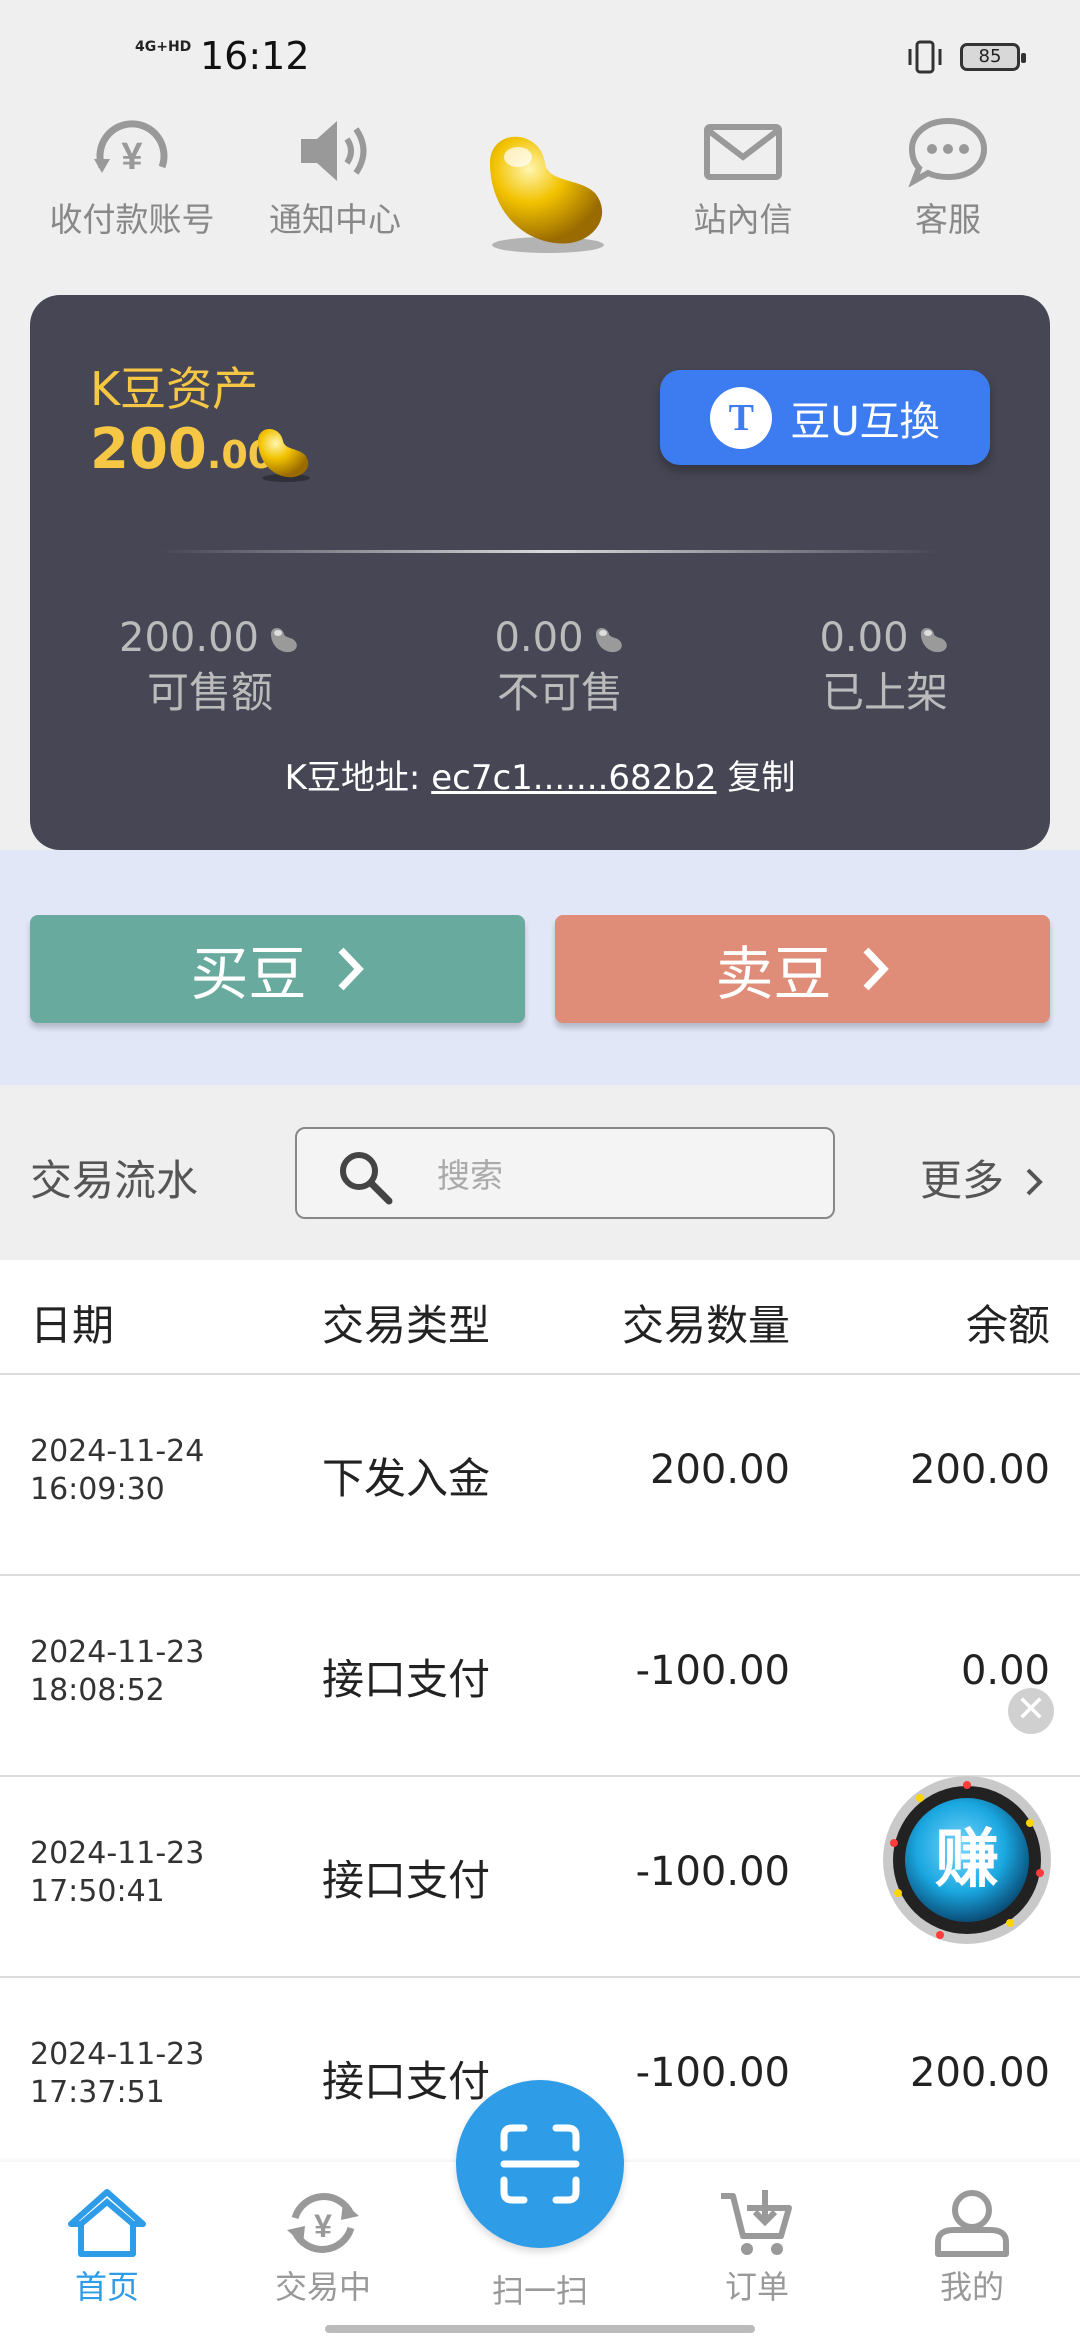  What do you see at coordinates (107, 2223) in the screenshot?
I see `home-icon` at bounding box center [107, 2223].